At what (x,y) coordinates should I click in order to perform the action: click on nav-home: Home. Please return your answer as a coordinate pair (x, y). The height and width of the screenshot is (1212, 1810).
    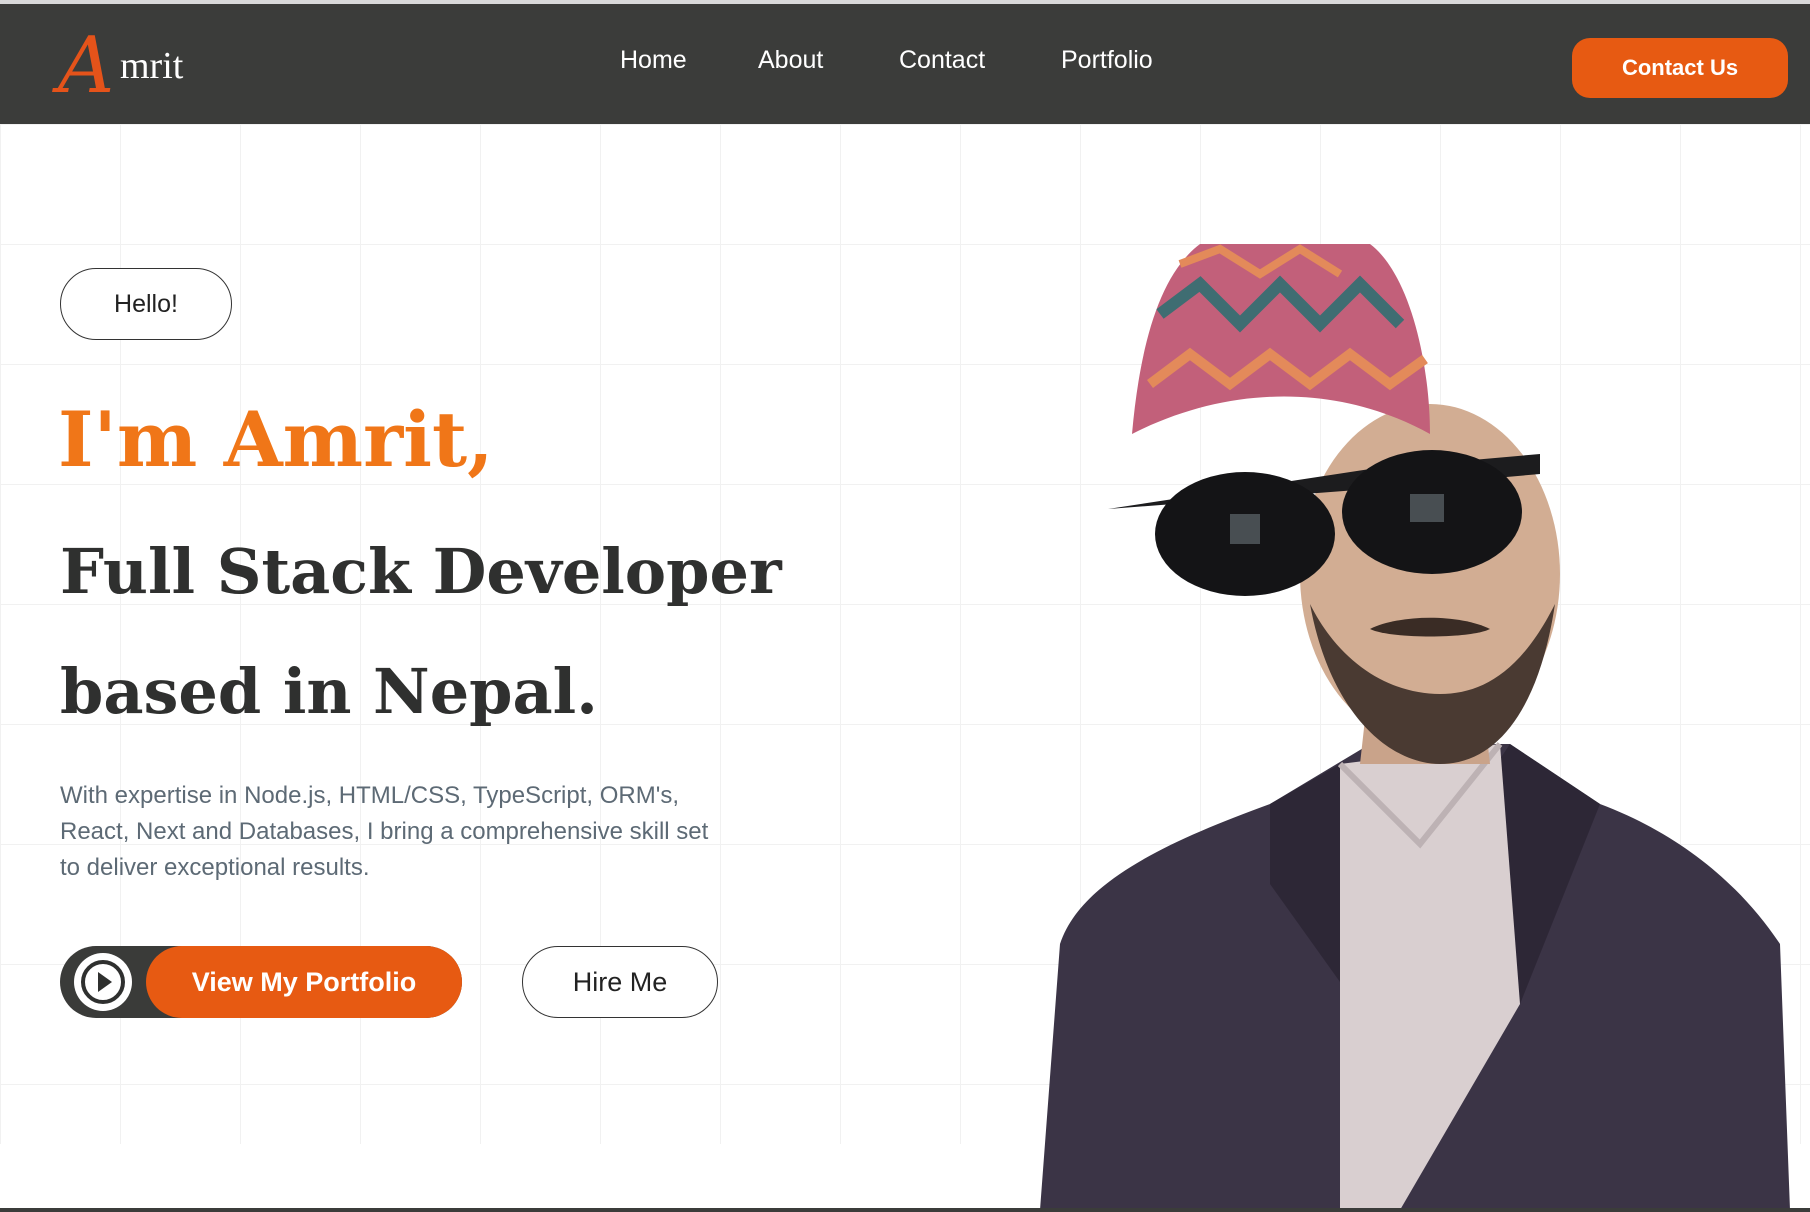
    Looking at the image, I should click on (653, 60).